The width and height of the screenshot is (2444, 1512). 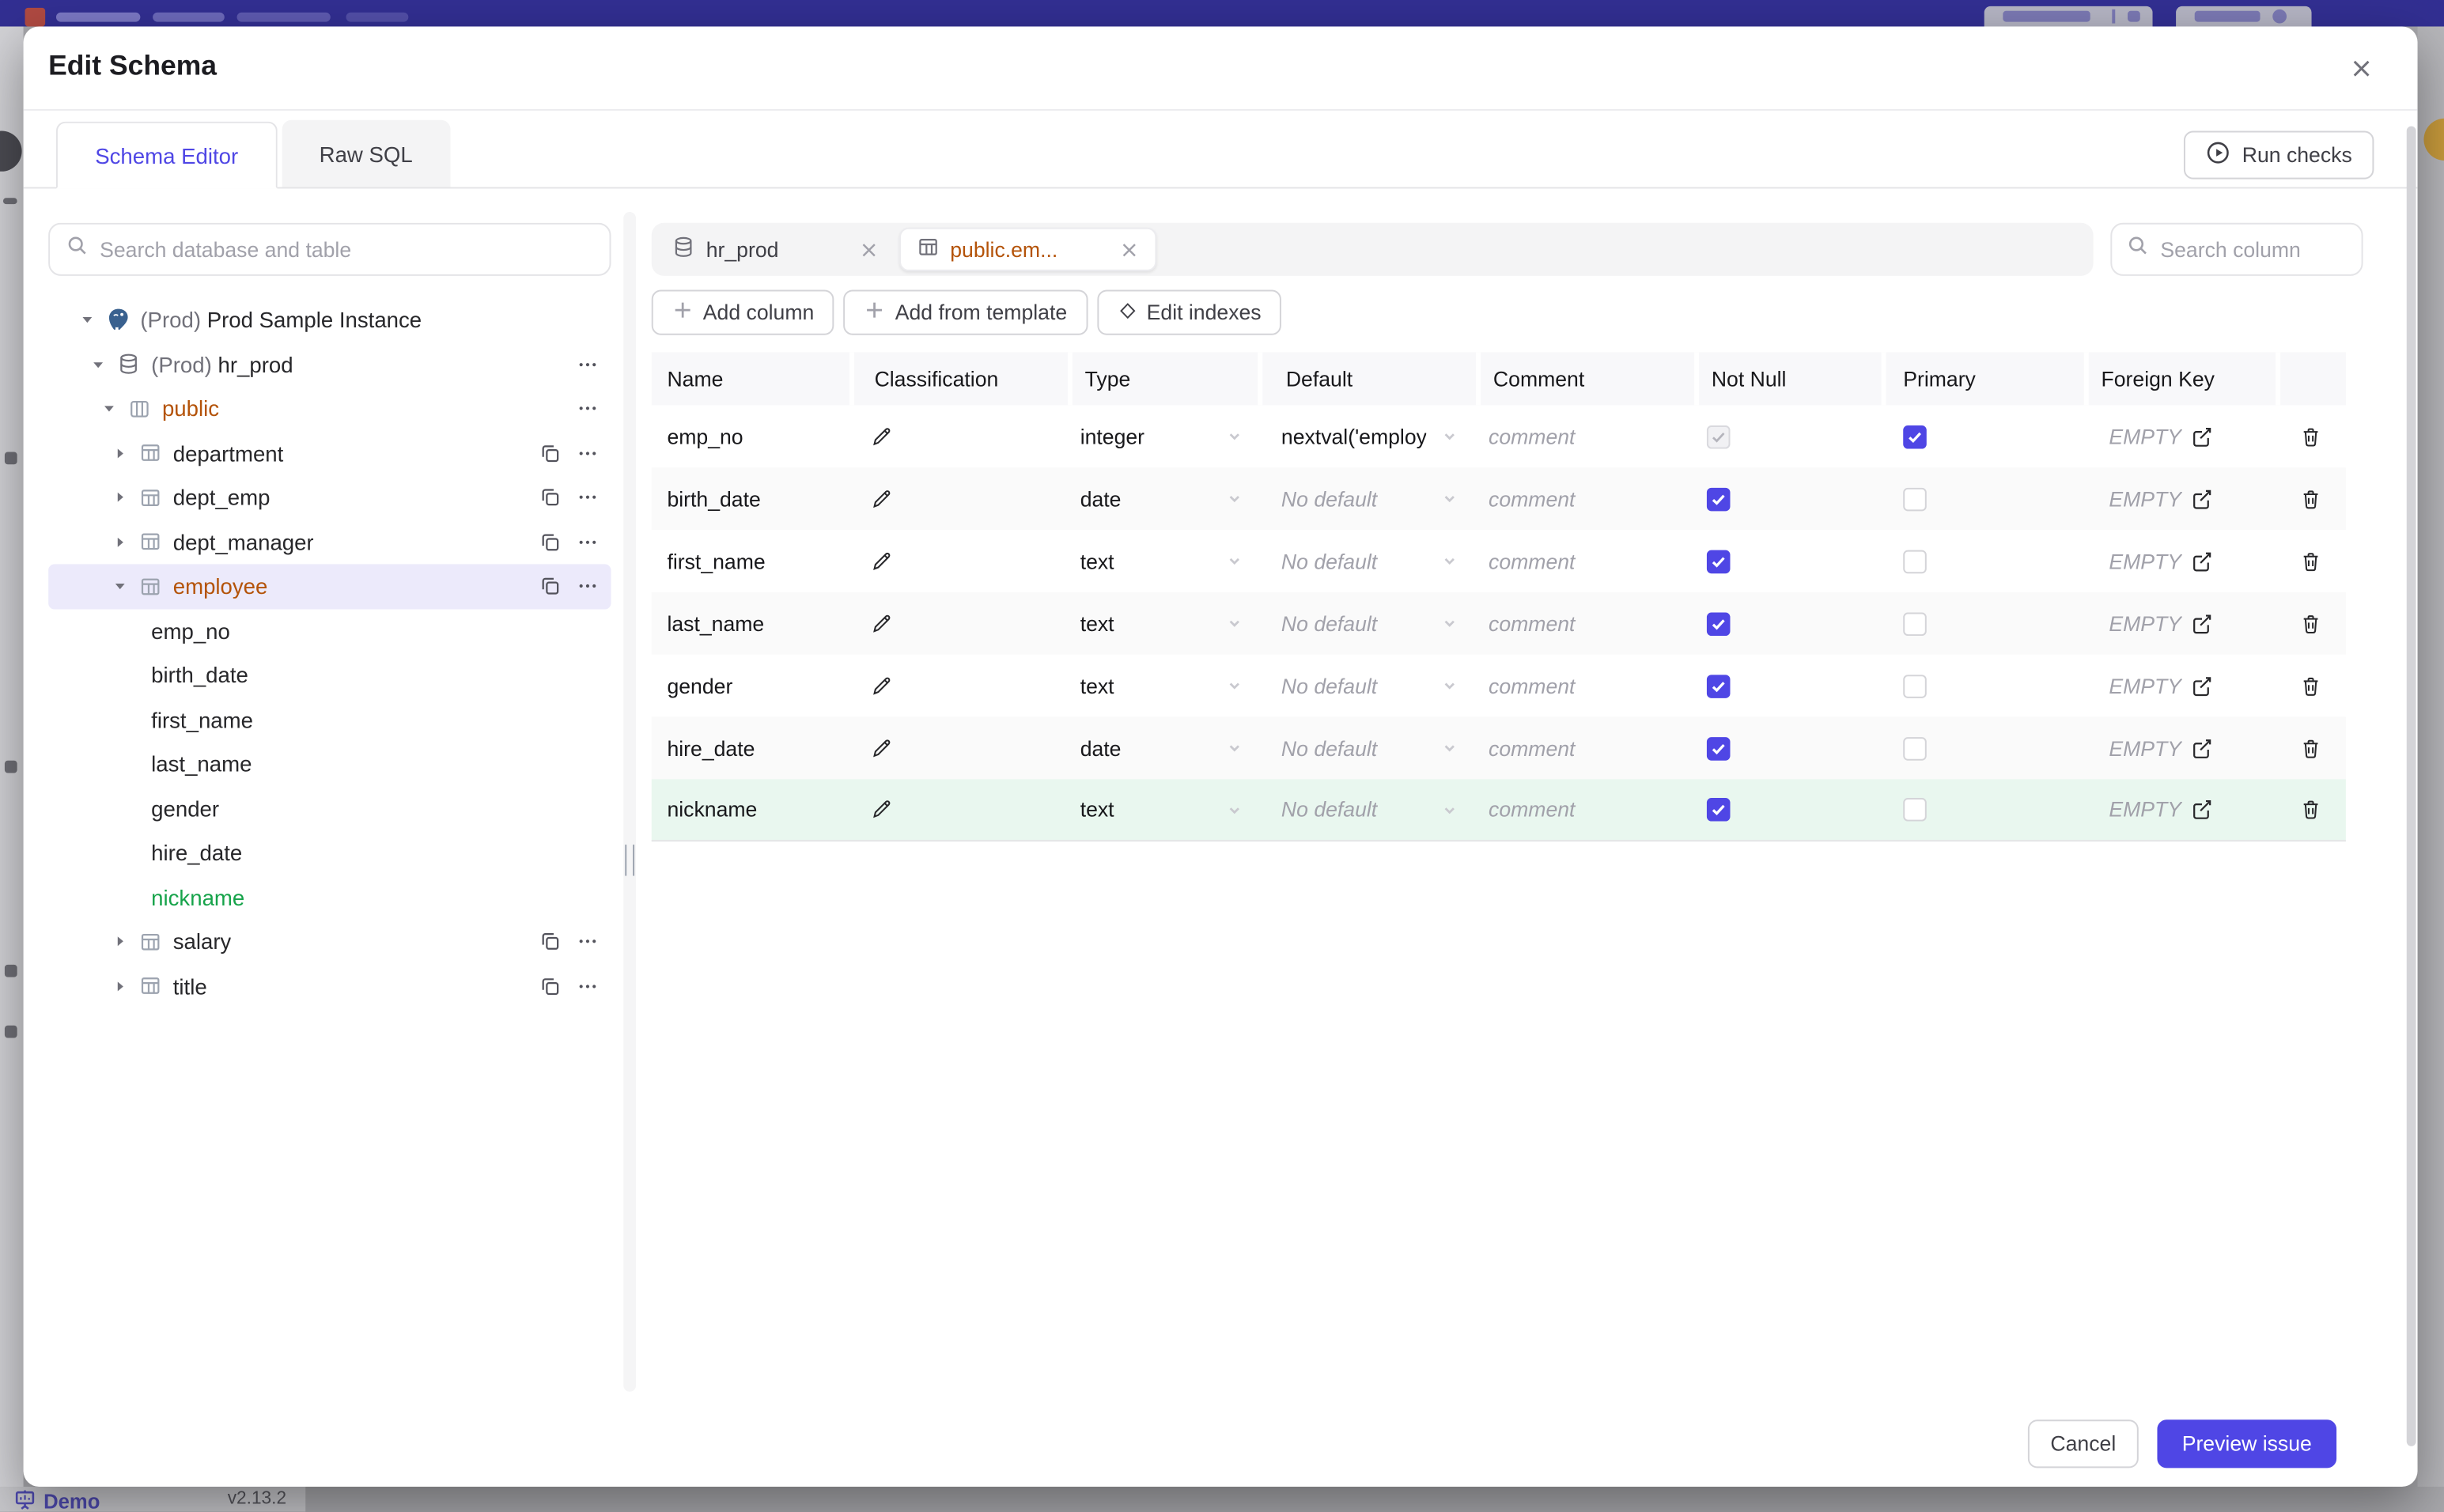 I want to click on add-column-button: Add column, so click(x=742, y=312).